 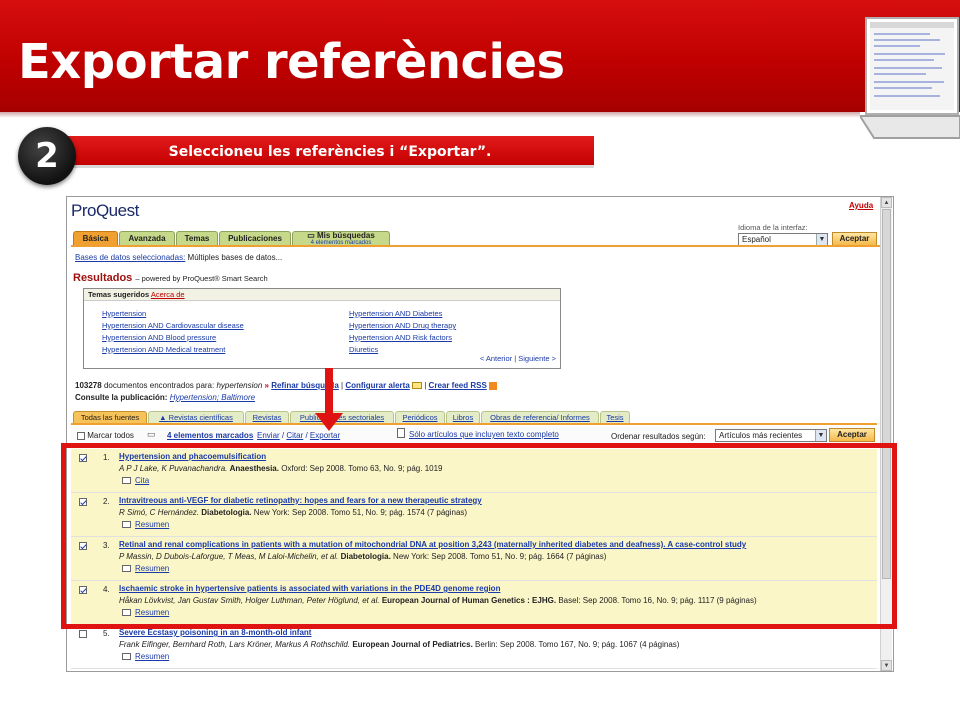 I want to click on sort-select: Artículos más recientes ▼, so click(x=771, y=435).